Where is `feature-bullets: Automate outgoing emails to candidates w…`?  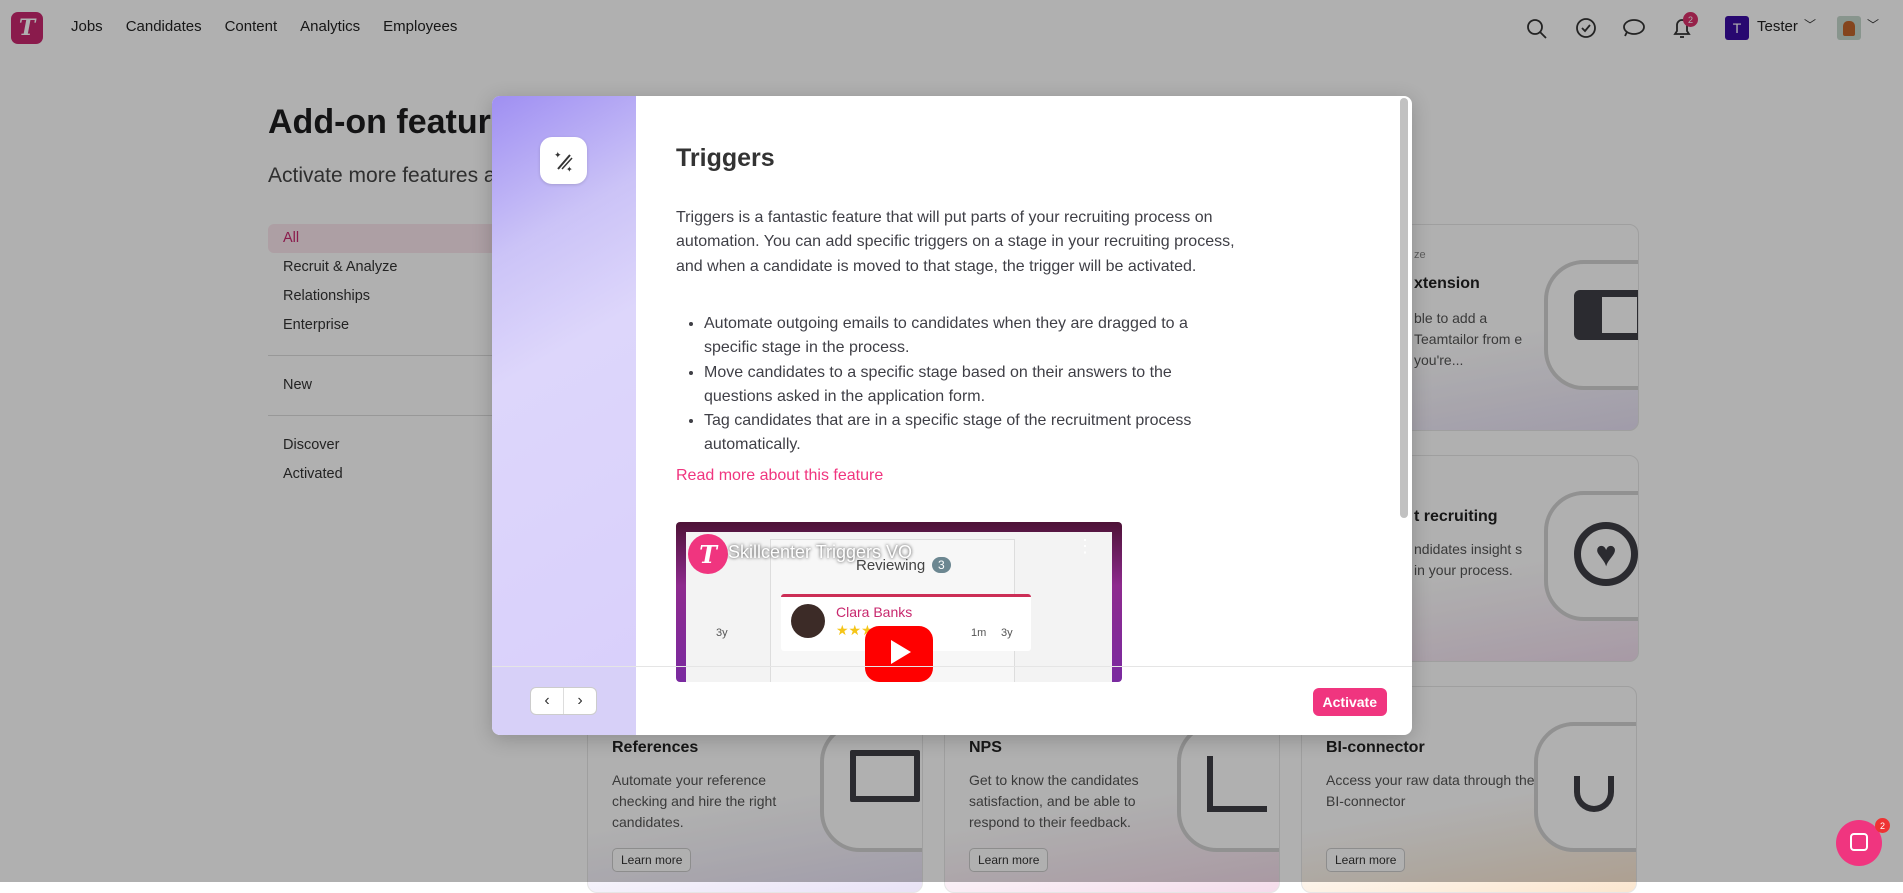 feature-bullets: Automate outgoing emails to candidates w… is located at coordinates (974, 385).